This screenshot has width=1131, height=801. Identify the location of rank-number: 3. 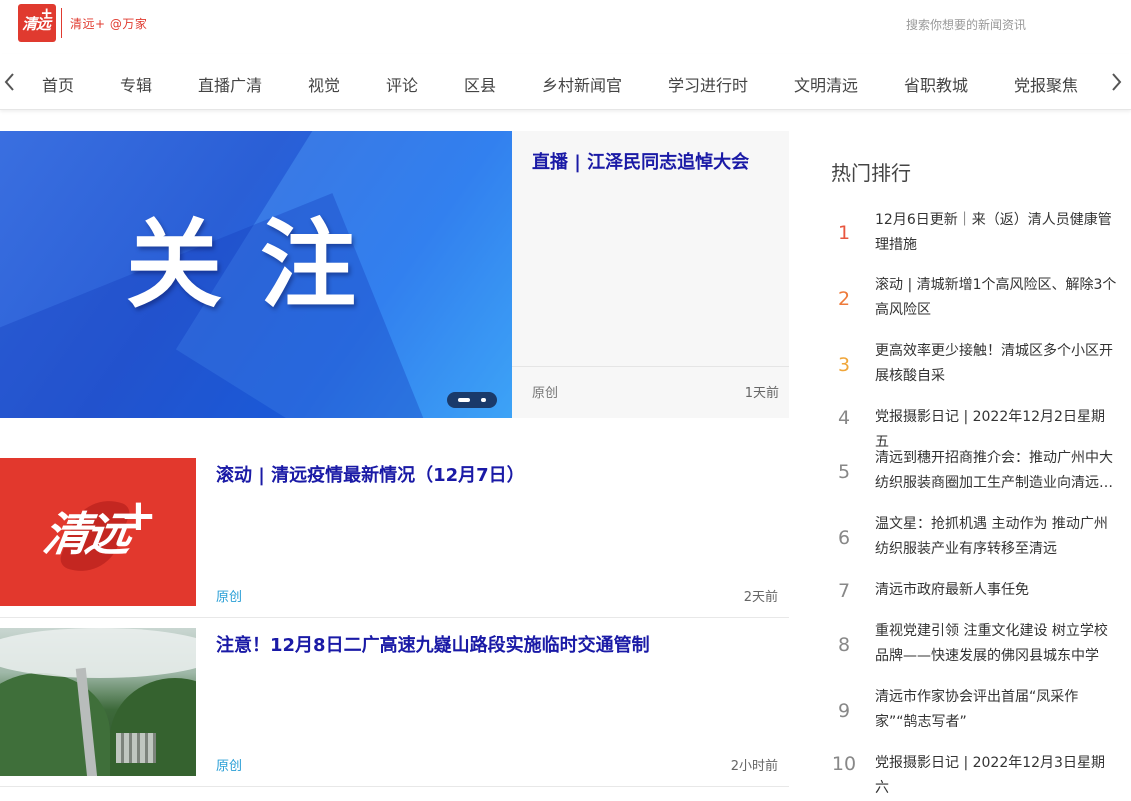
(844, 365).